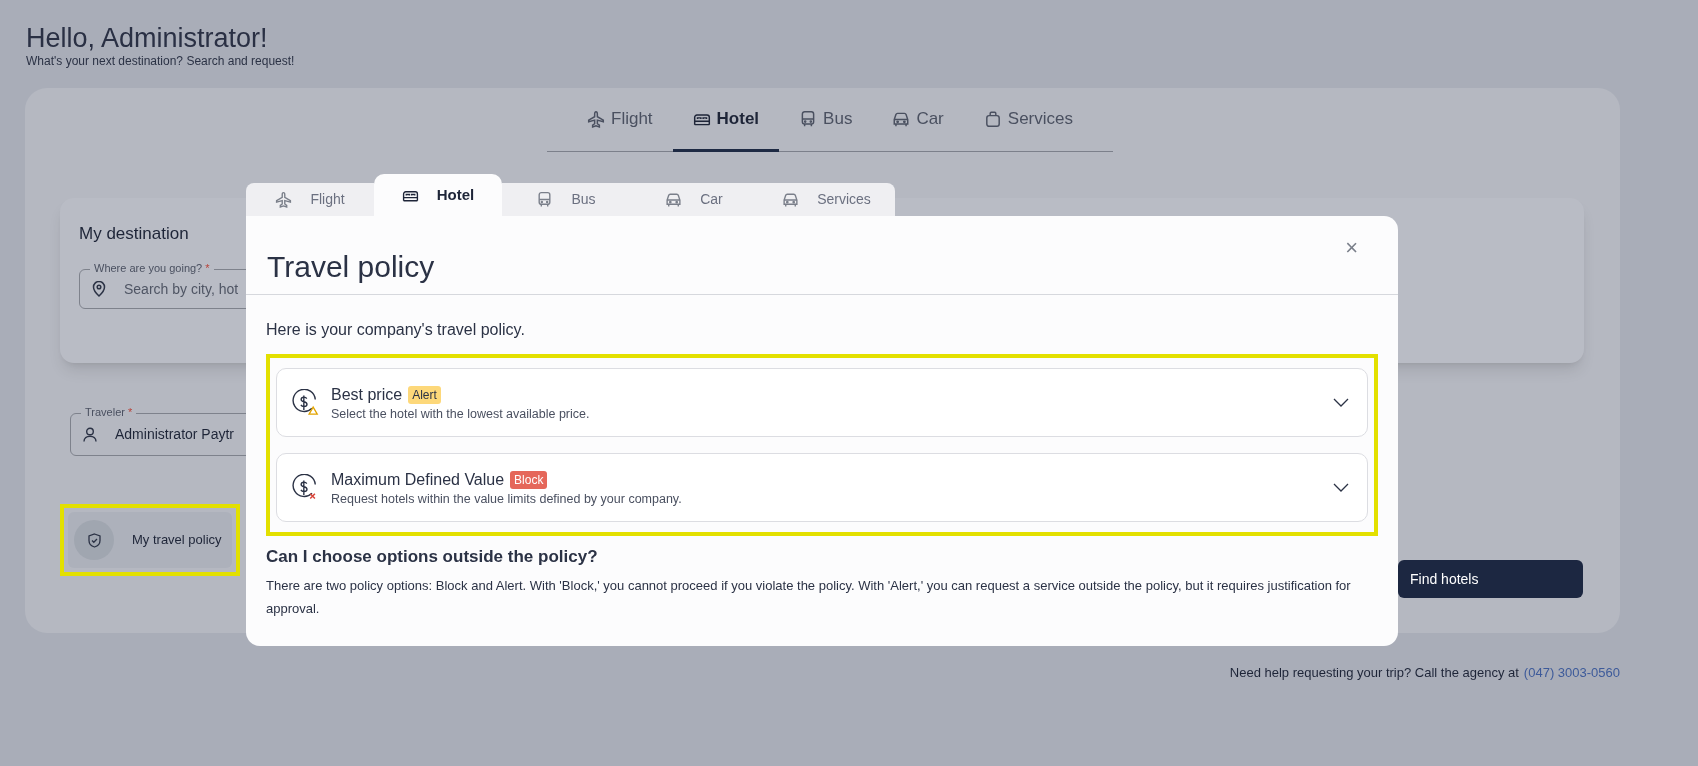  What do you see at coordinates (432, 557) in the screenshot?
I see `faq-question: Can I choose options outside the policy?` at bounding box center [432, 557].